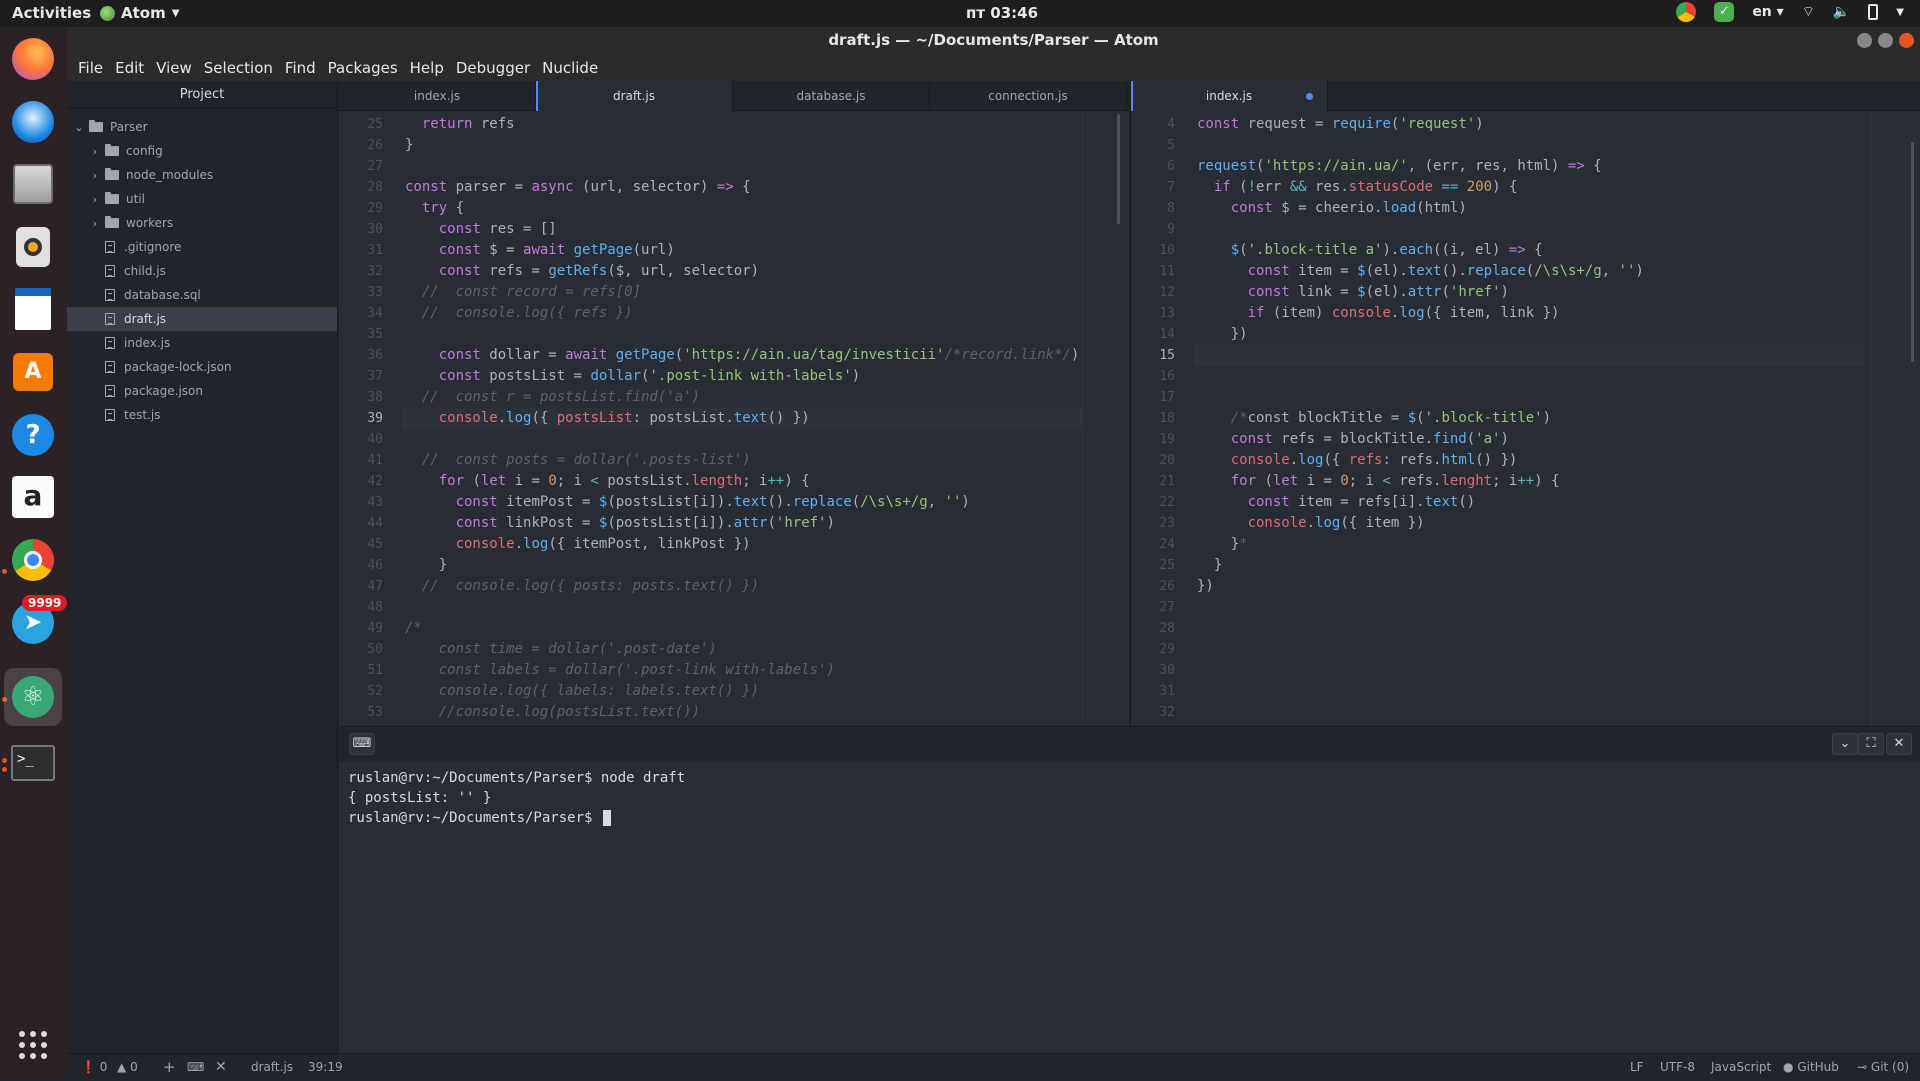  Describe the element at coordinates (195, 1067) in the screenshot. I see `terminal-toggle-icon: ⌨` at that location.